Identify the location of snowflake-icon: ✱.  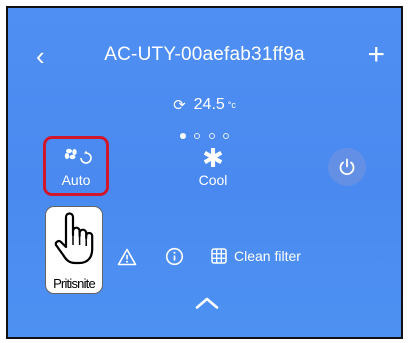
(213, 158).